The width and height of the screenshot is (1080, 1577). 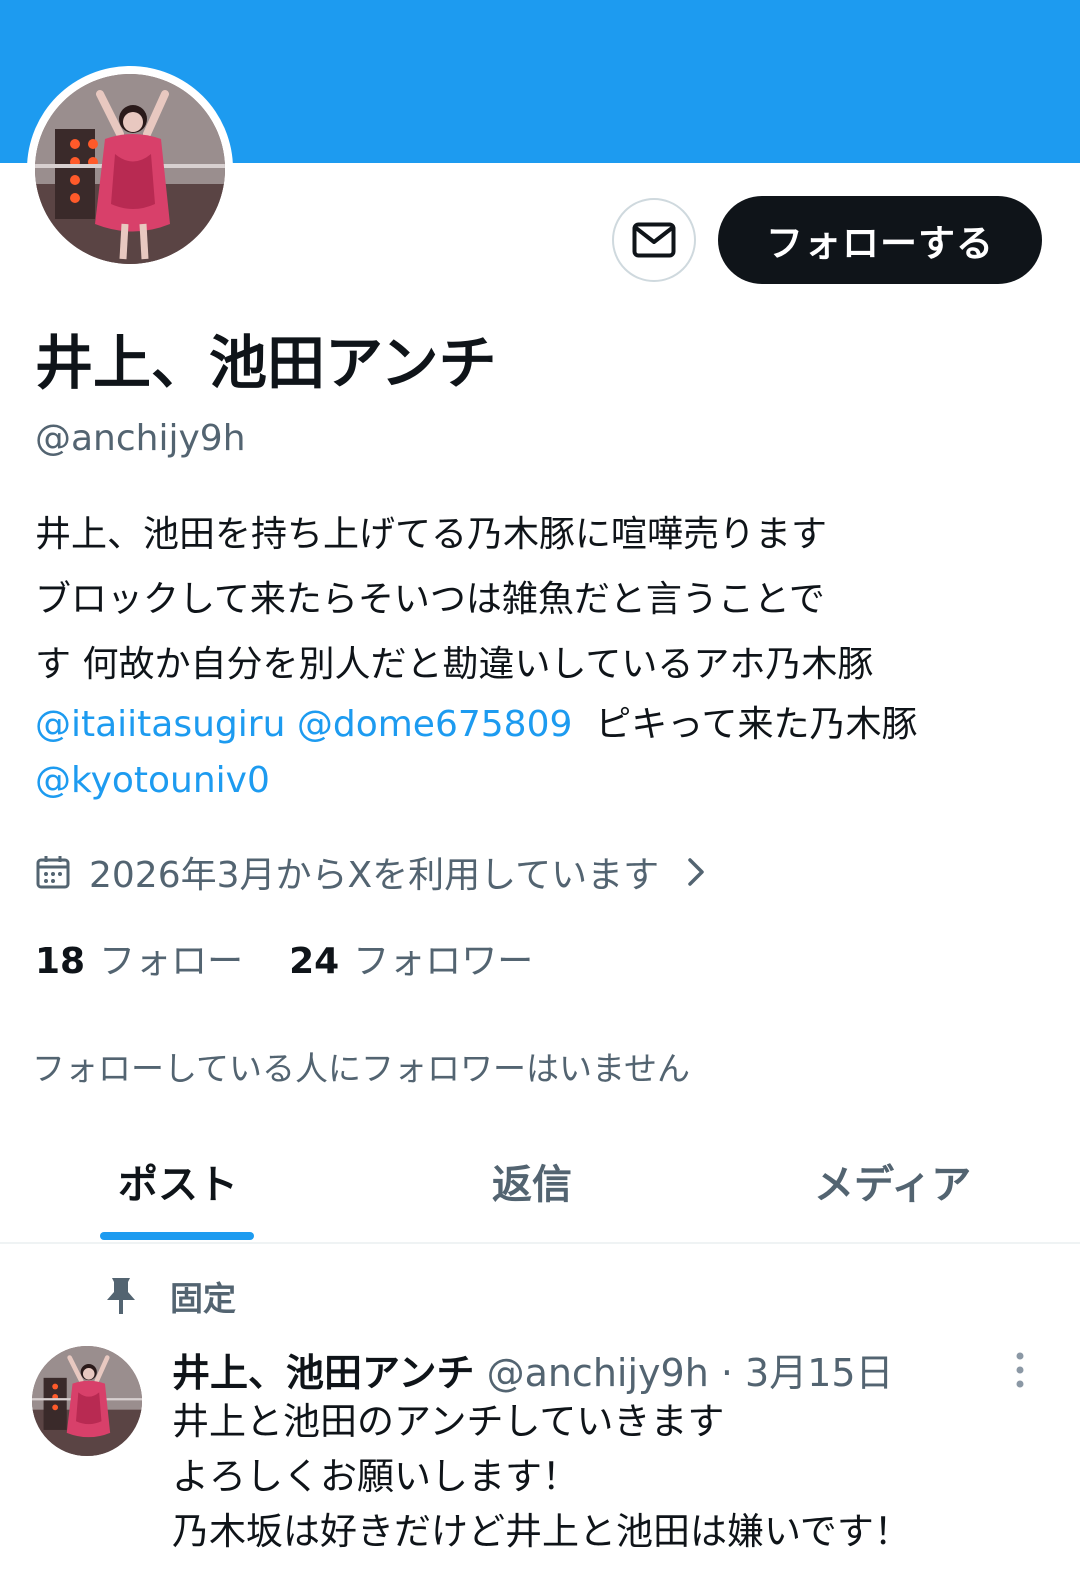 I want to click on mention-link: @dome675809, so click(x=435, y=724).